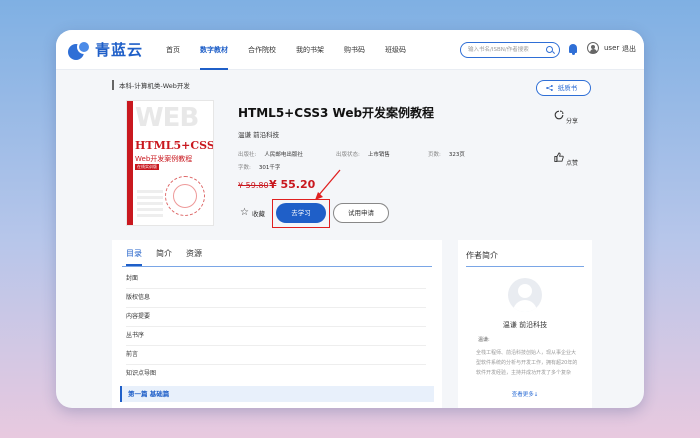  I want to click on cover-title-line1: HTML5+CSS3, so click(174, 145).